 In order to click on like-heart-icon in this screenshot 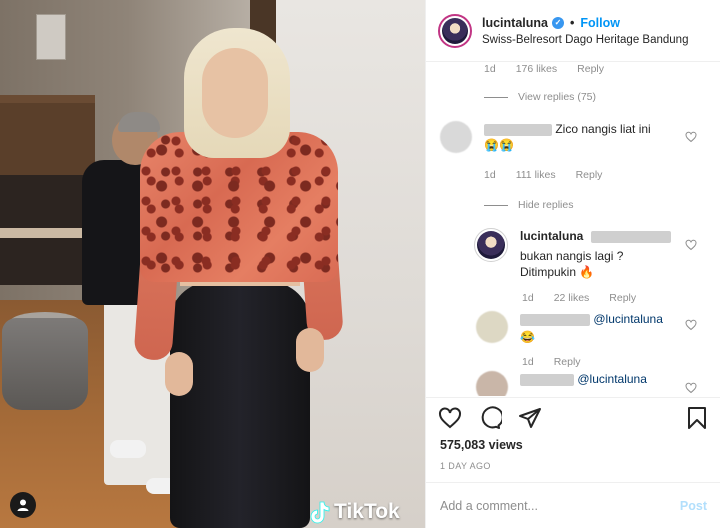, I will do `click(450, 418)`.